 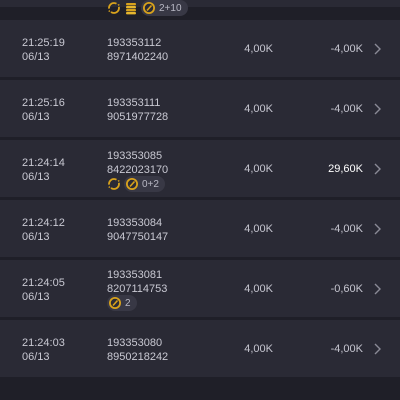 I want to click on row-badges: 0+2, so click(x=136, y=184).